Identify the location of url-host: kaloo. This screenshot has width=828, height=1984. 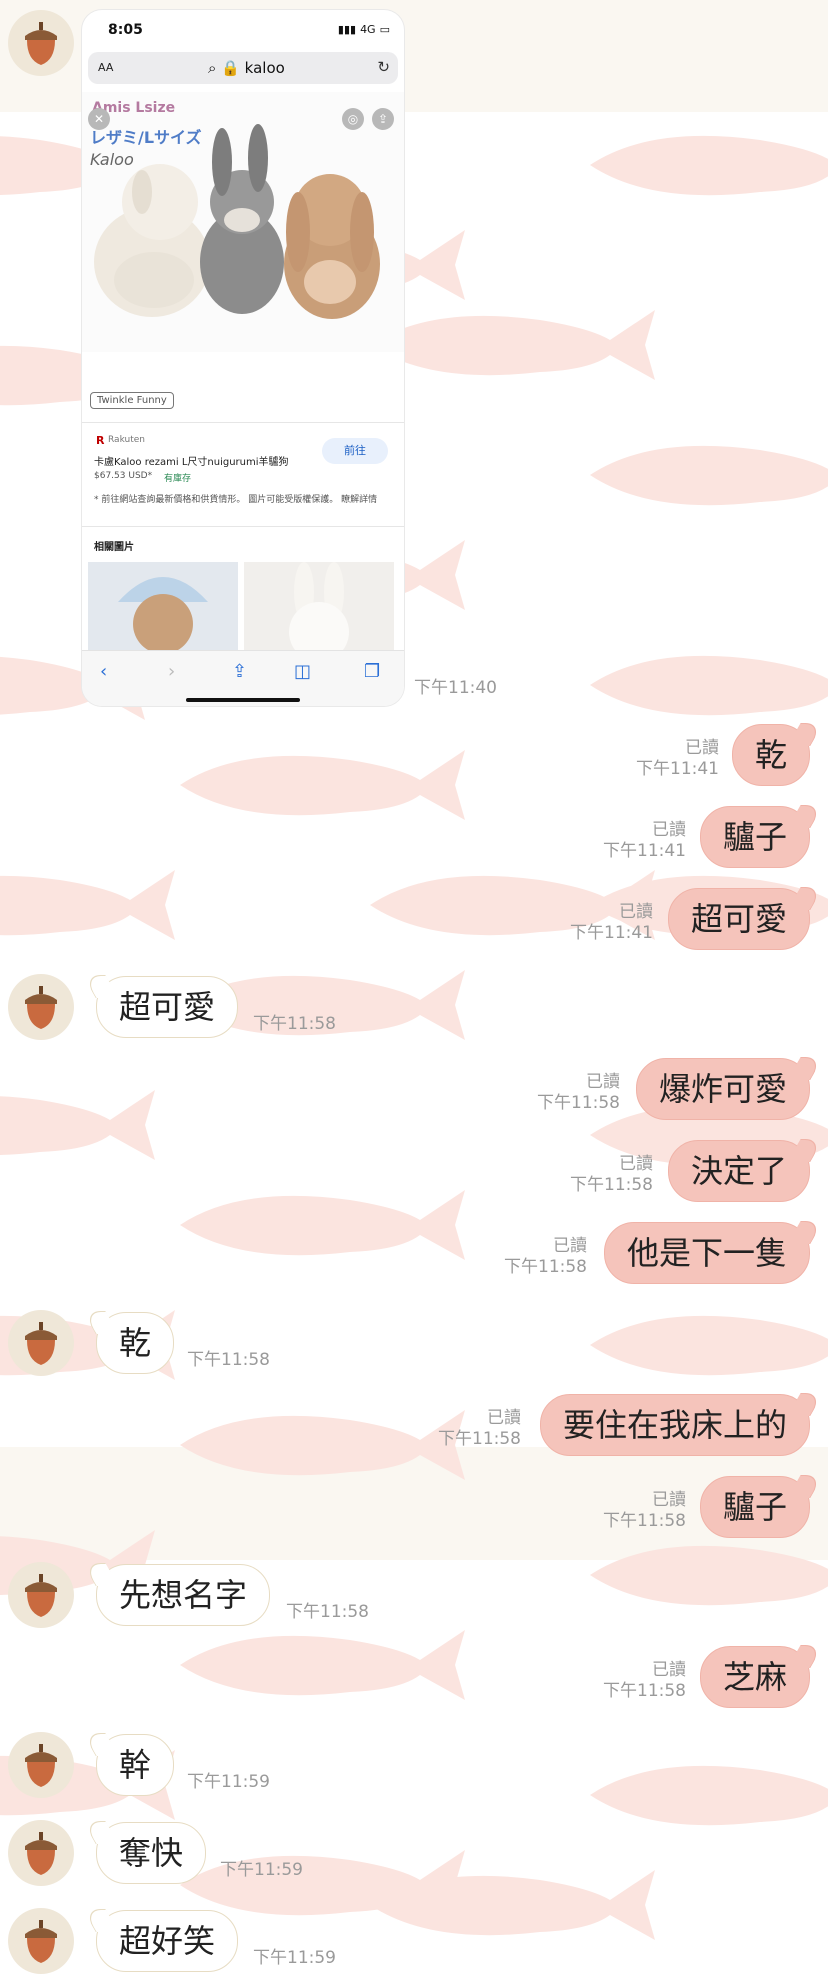
(264, 68).